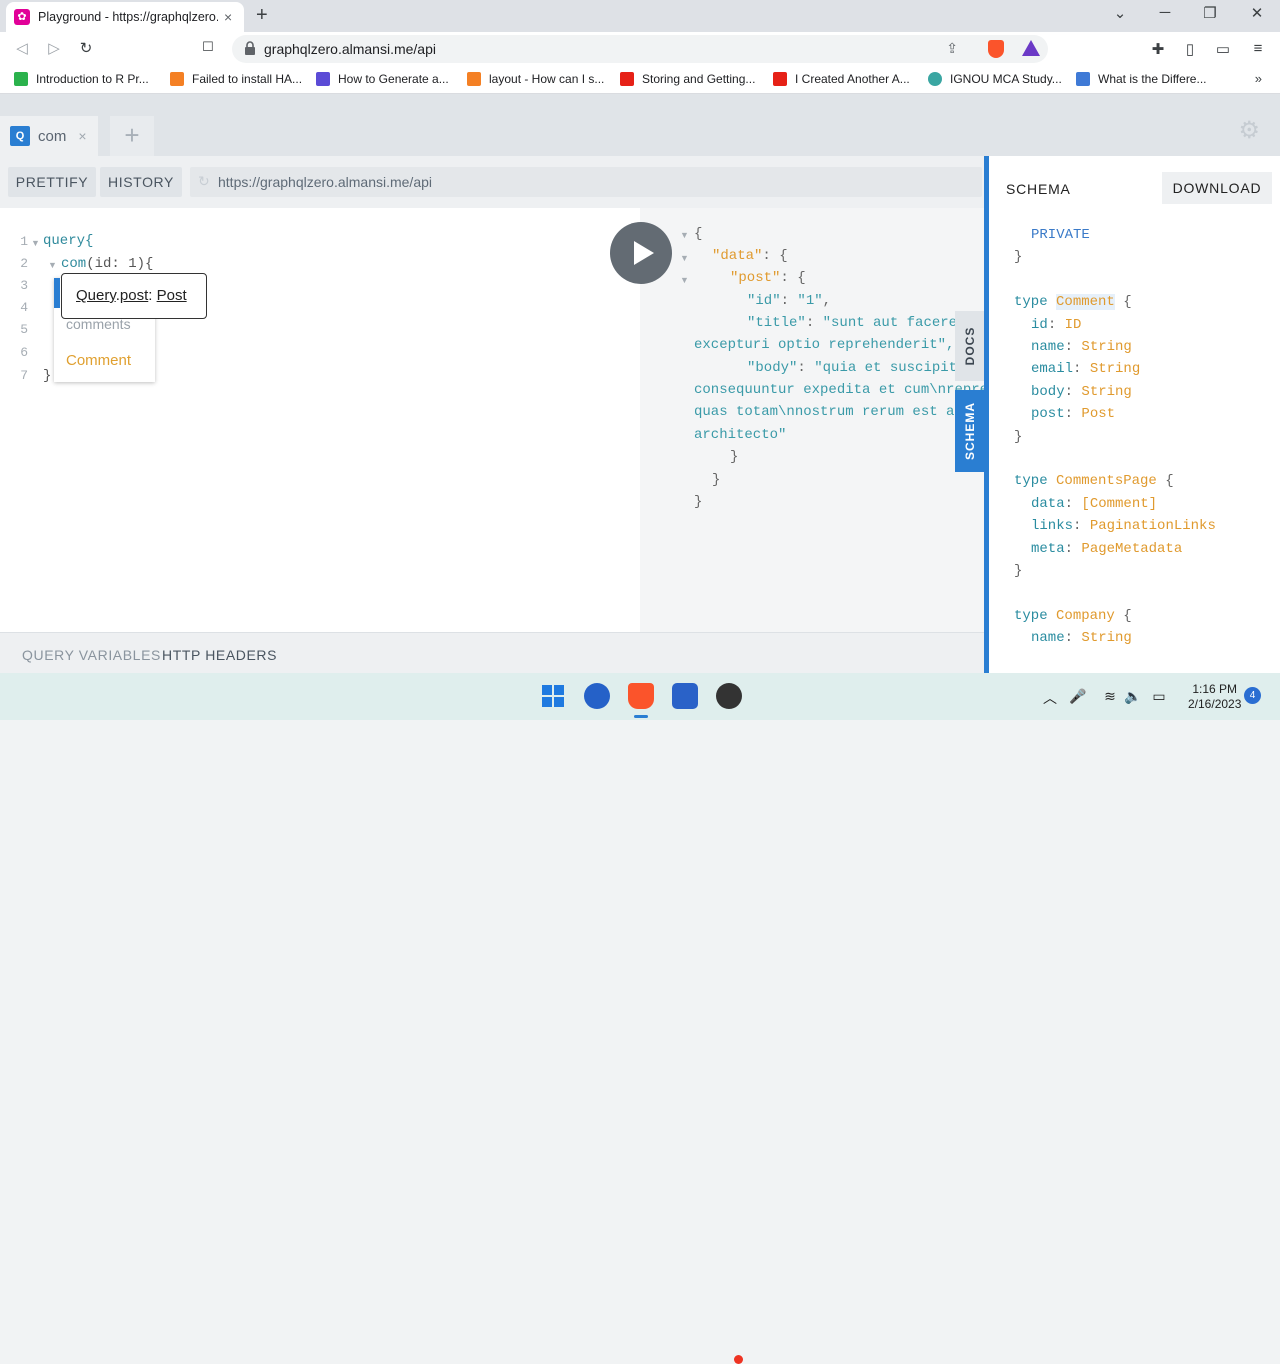 This screenshot has height=1364, width=1280. I want to click on wifi-icon: ≋, so click(1110, 696).